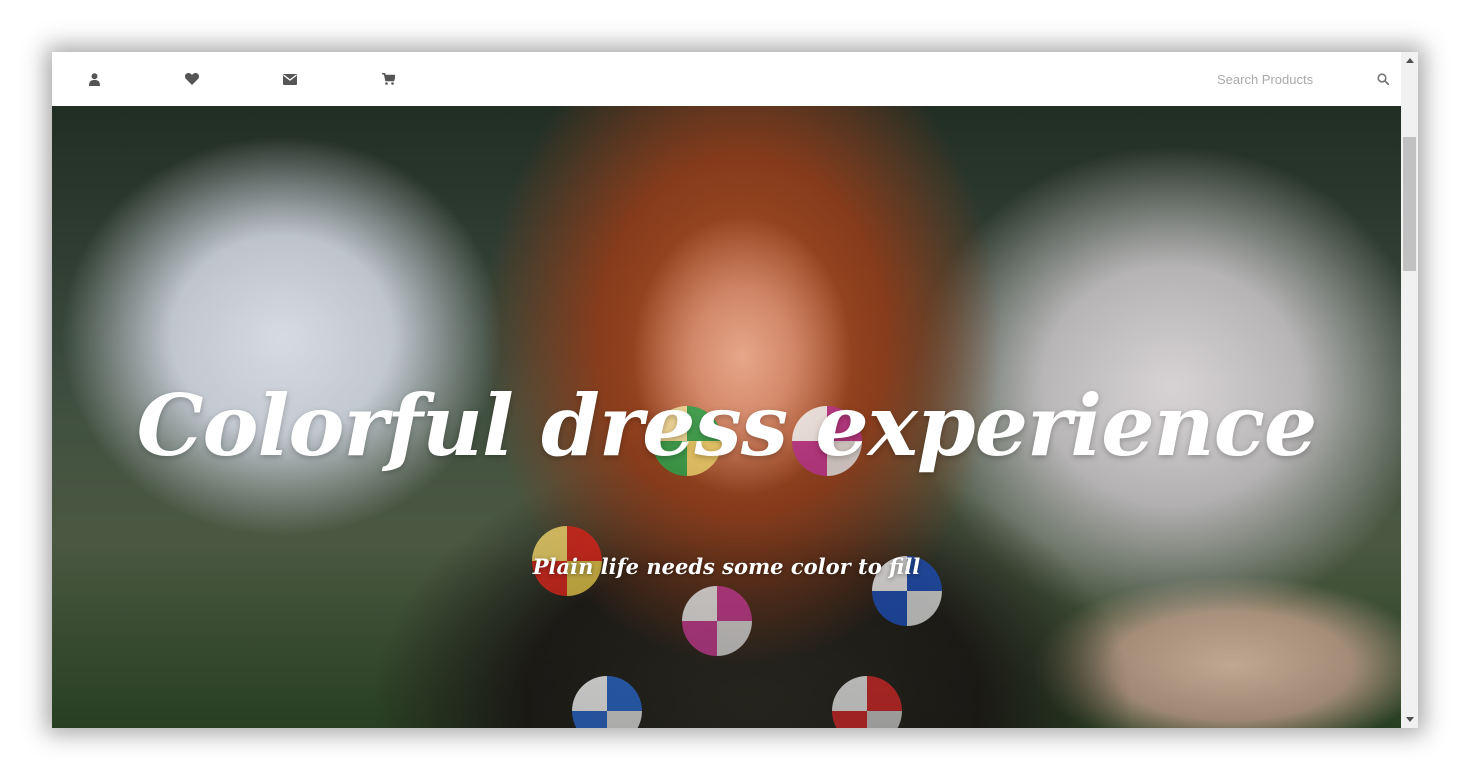 The width and height of the screenshot is (1470, 780). Describe the element at coordinates (727, 425) in the screenshot. I see `hero-title: Colorful dress experience` at that location.